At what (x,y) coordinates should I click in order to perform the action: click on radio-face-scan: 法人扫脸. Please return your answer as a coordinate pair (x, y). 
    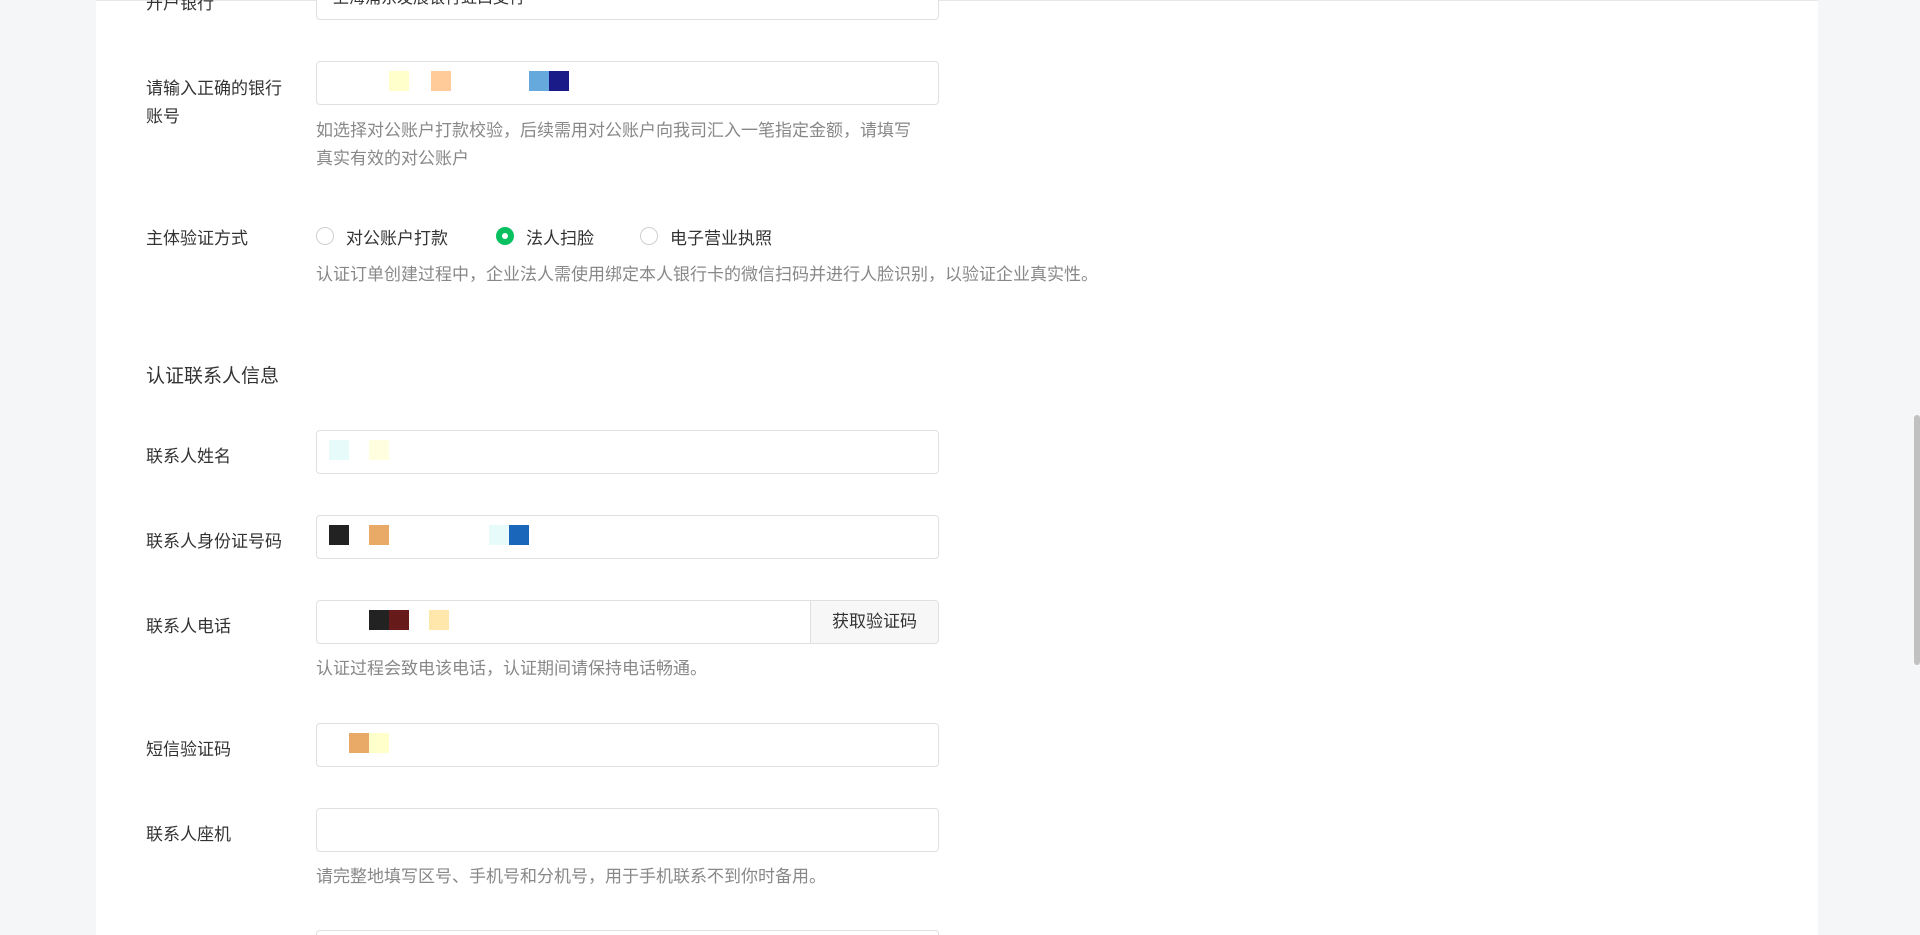
    Looking at the image, I should click on (545, 236).